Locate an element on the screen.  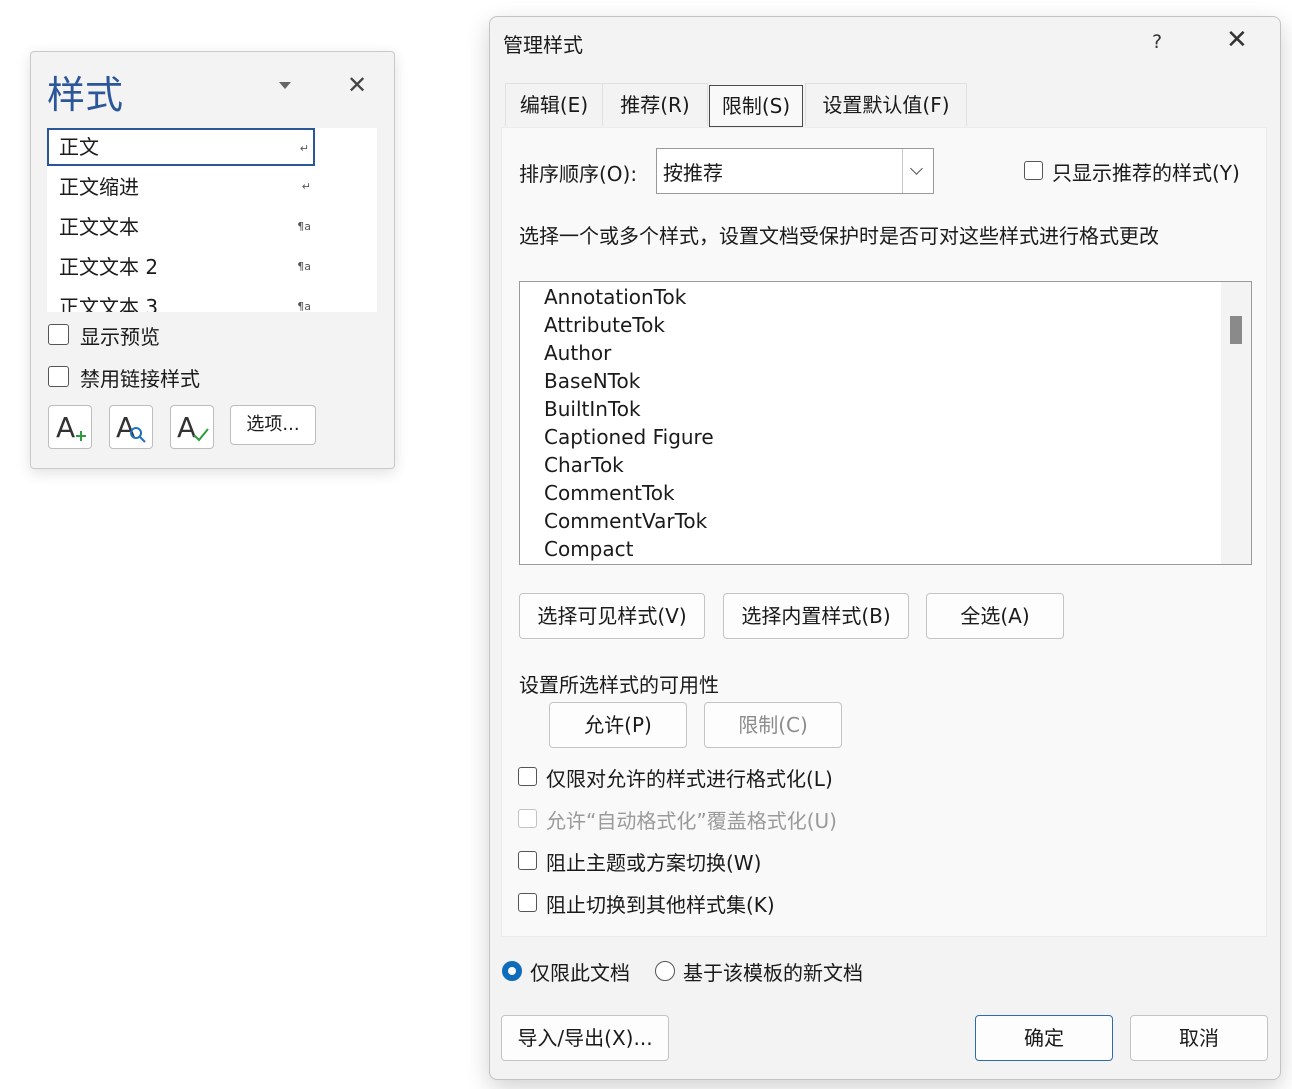
select-visible-button: 选择可见样式(V) is located at coordinates (612, 616).